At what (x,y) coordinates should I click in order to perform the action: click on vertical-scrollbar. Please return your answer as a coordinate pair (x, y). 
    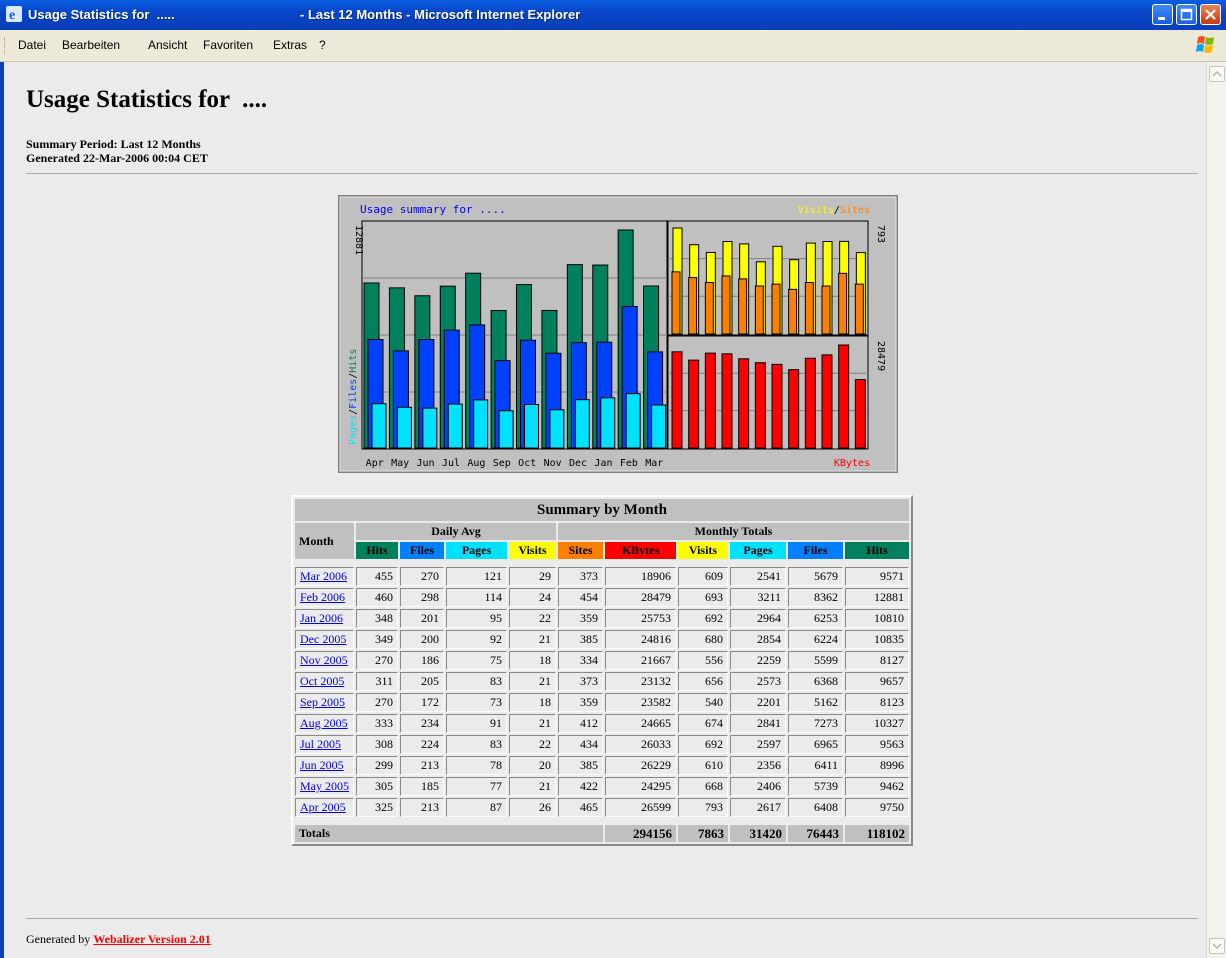
    Looking at the image, I should click on (1216, 510).